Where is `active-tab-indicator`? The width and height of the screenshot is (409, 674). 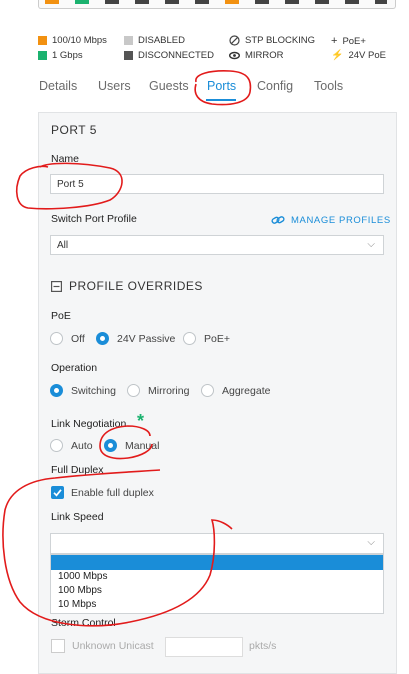
active-tab-indicator is located at coordinates (221, 100).